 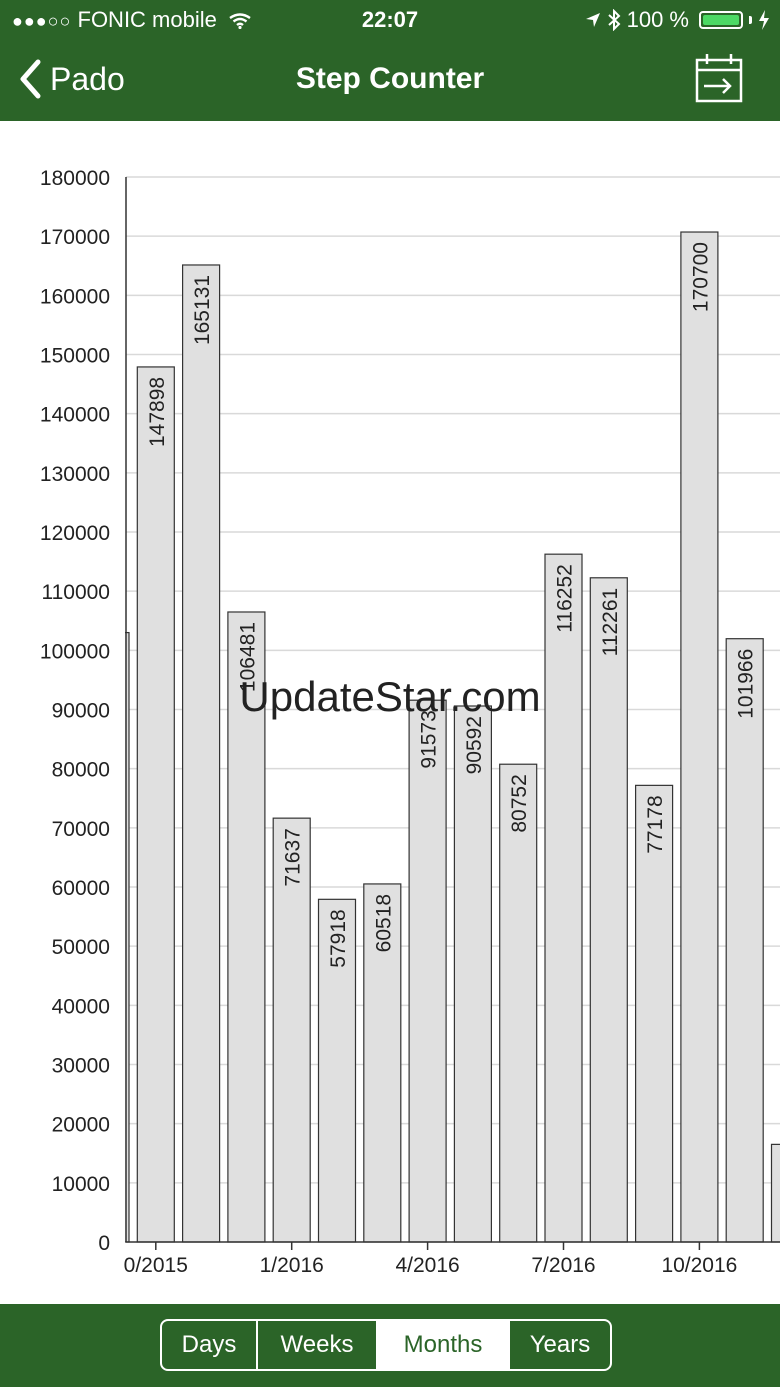 I want to click on y-tick-label: 30000, so click(x=81, y=1066).